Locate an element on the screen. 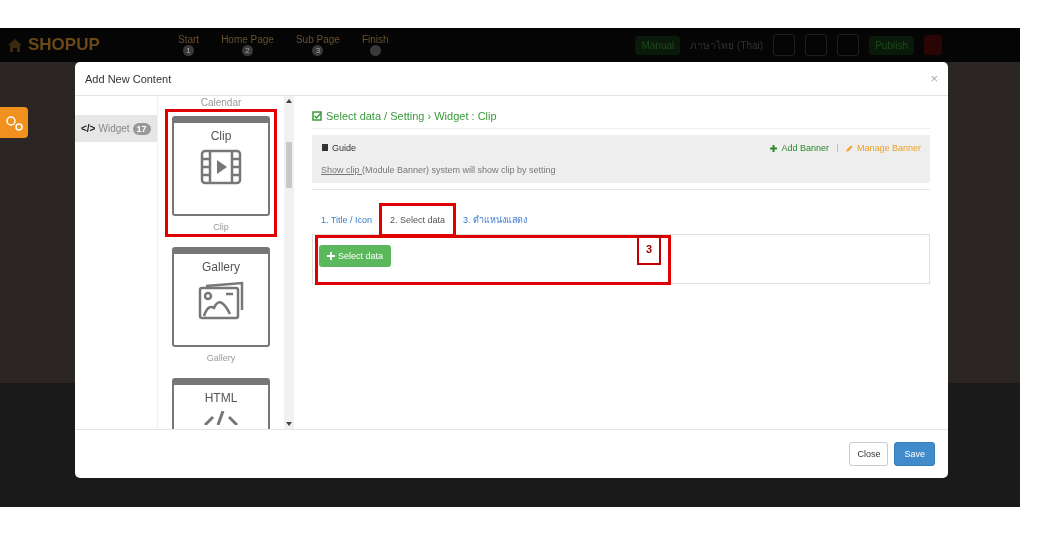 This screenshot has height=542, width=1053. widget-category: </> Widget 17 is located at coordinates (116, 128).